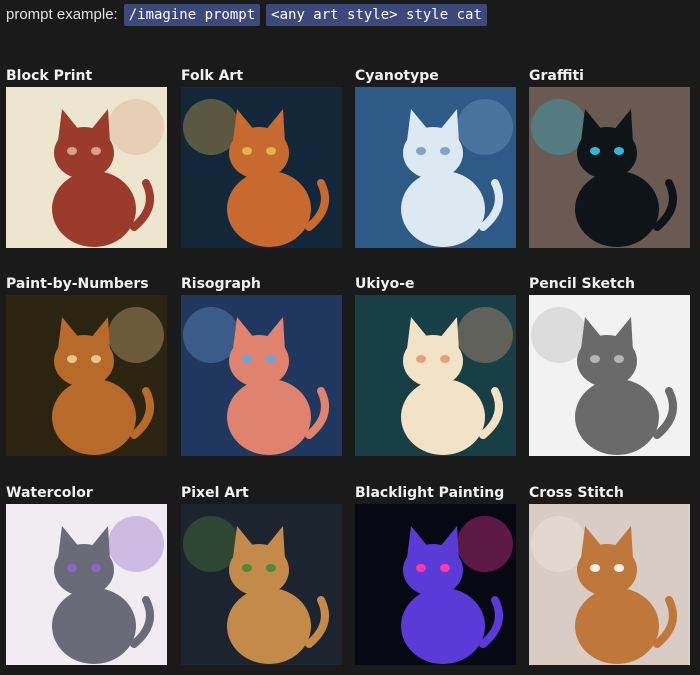  Describe the element at coordinates (376, 15) in the screenshot. I see `style-template-code: <any art style> style cat` at that location.